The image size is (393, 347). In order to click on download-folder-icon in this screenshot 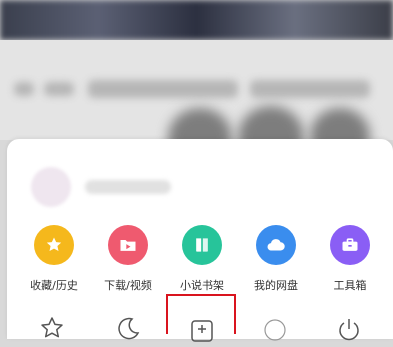, I will do `click(128, 245)`.